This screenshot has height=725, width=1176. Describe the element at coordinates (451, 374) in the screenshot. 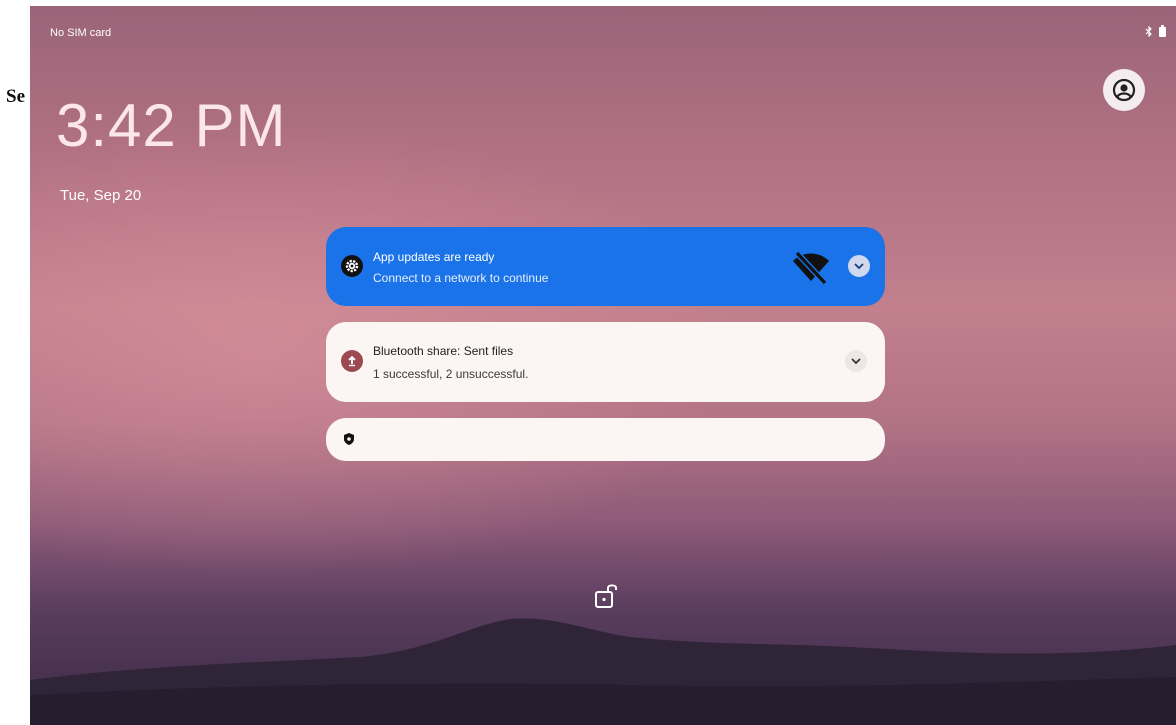

I see `notification-text: 1 successful, 2 unsuccessful.` at that location.